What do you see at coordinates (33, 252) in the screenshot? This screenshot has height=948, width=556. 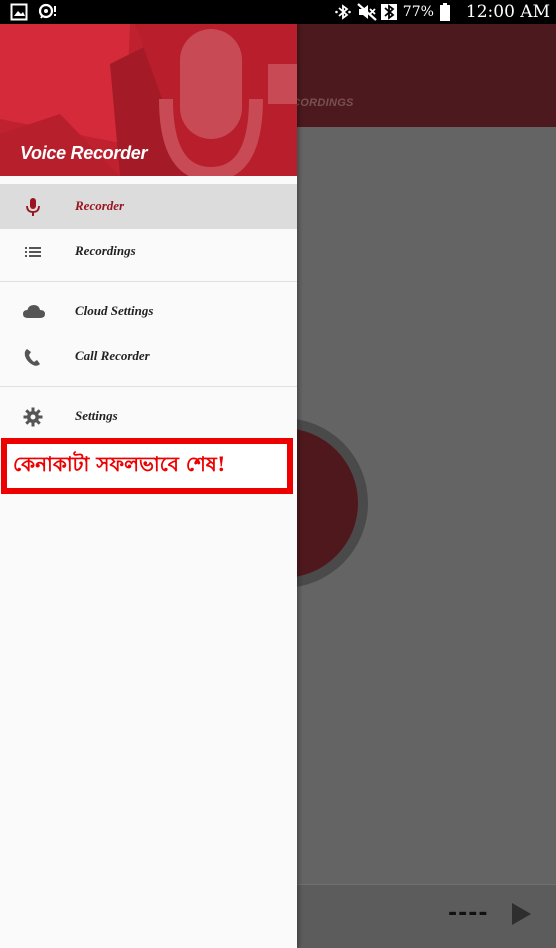 I see `list-icon` at bounding box center [33, 252].